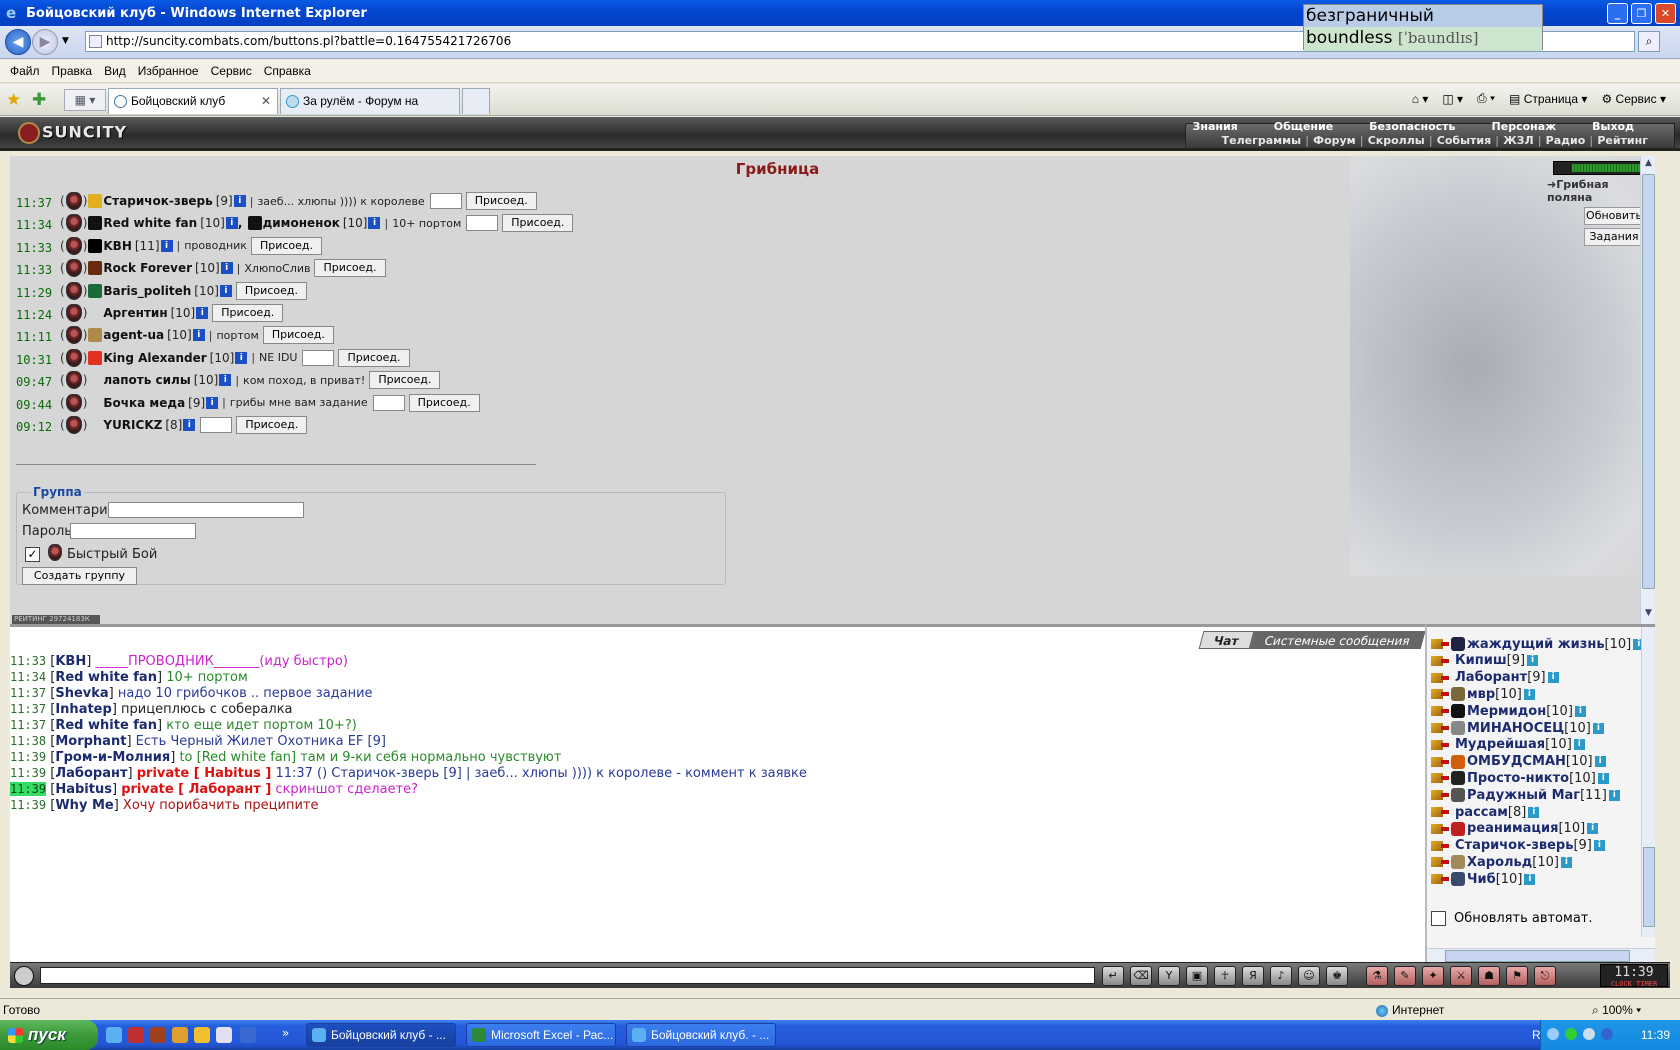  Describe the element at coordinates (147, 268) in the screenshot. I see `player-nick: Rock Forever` at that location.